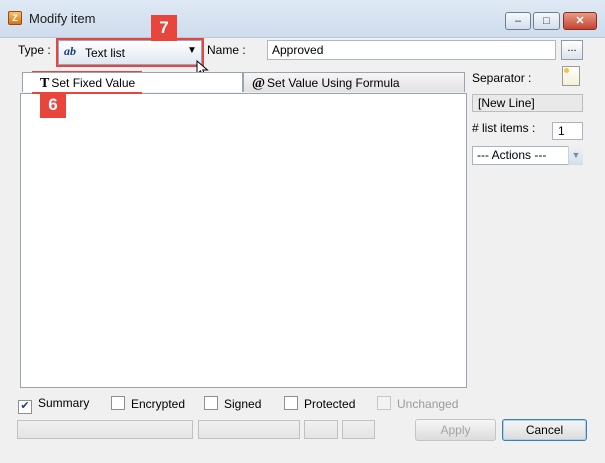  What do you see at coordinates (302, 19) in the screenshot?
I see `title-bar: Z Modify item – □ ✕` at bounding box center [302, 19].